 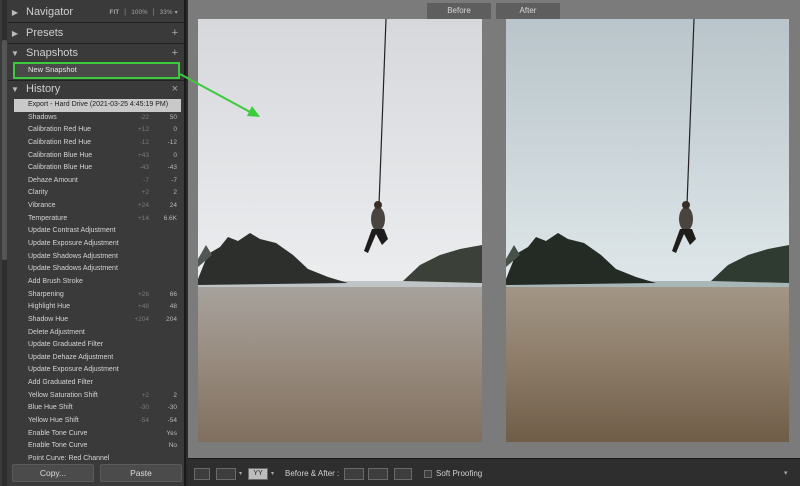 What do you see at coordinates (354, 474) in the screenshot?
I see `copy-before-to-after-button` at bounding box center [354, 474].